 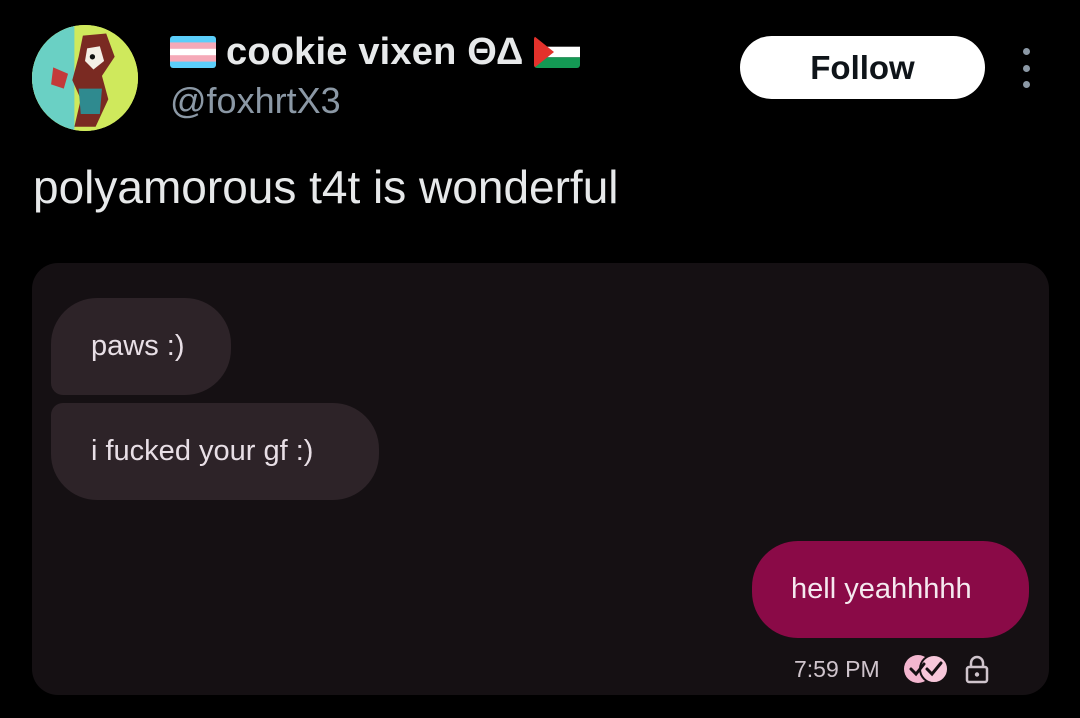 I want to click on read-receipt-icon, so click(x=926, y=669).